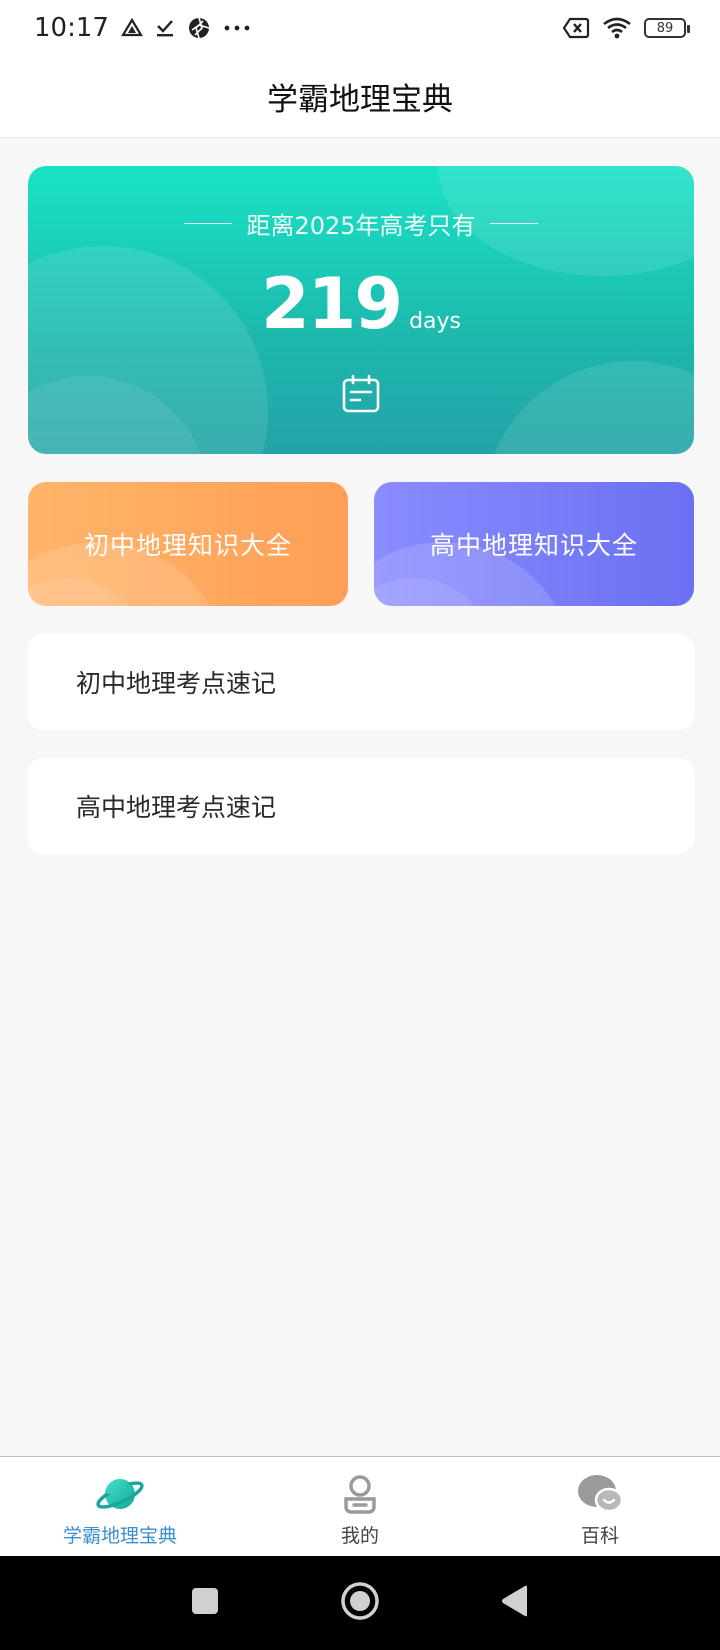 The image size is (720, 1650). What do you see at coordinates (588, 407) in the screenshot?
I see `decor-circle` at bounding box center [588, 407].